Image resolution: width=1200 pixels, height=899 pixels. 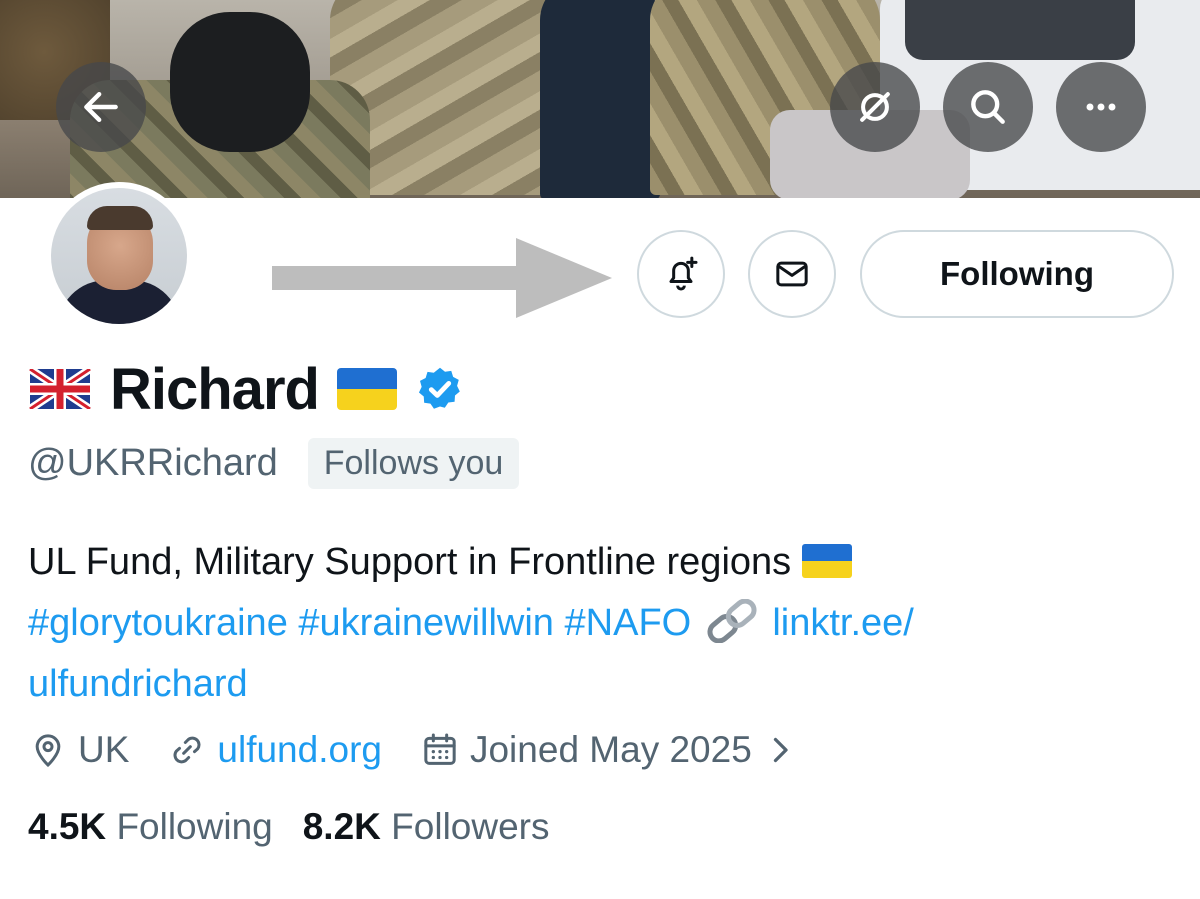 What do you see at coordinates (440, 749) in the screenshot?
I see `calendar-icon` at bounding box center [440, 749].